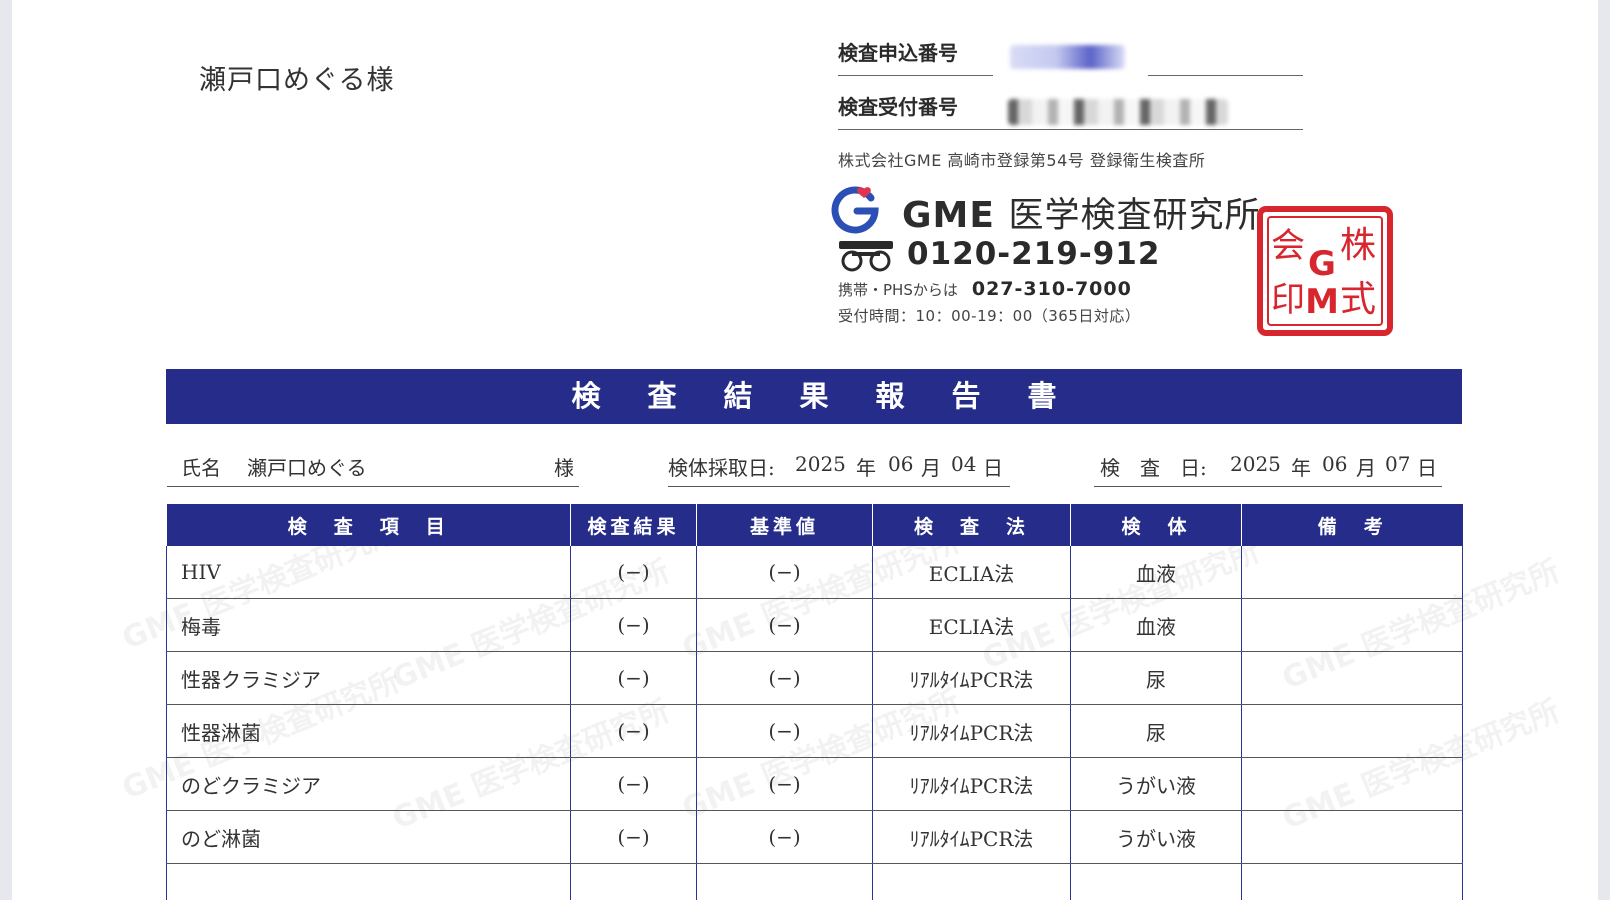  Describe the element at coordinates (1322, 302) in the screenshot. I see `svg-text: M` at that location.